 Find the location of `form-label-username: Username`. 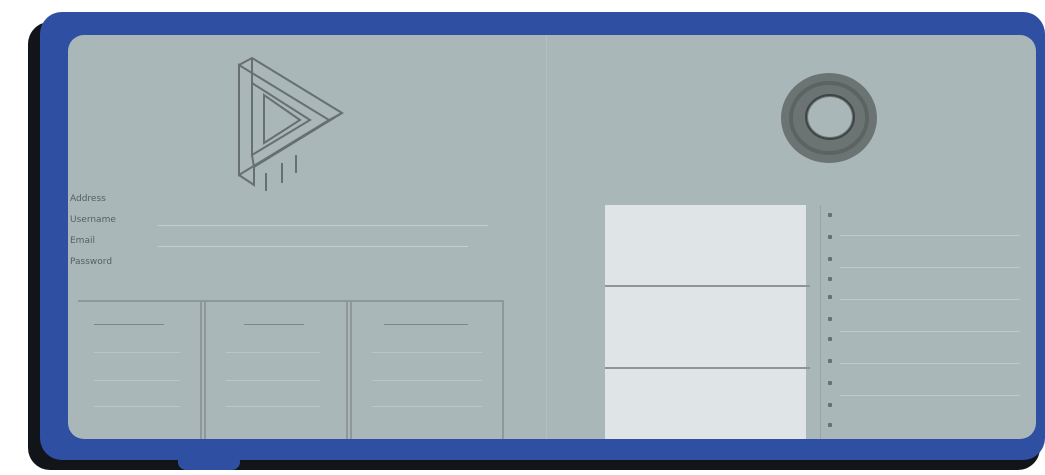

form-label-username: Username is located at coordinates (93, 220).